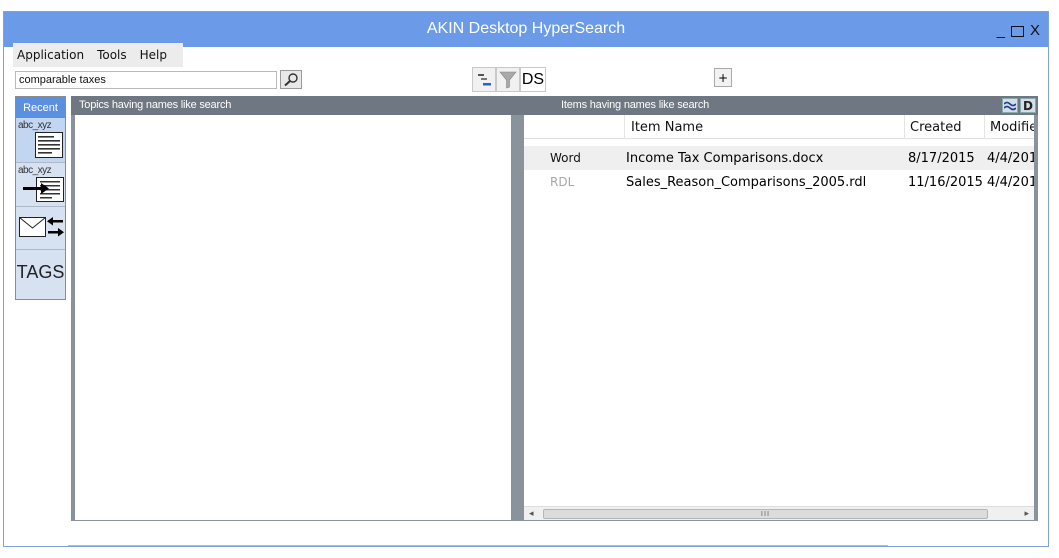  What do you see at coordinates (478, 545) in the screenshot?
I see `bottom-divider` at bounding box center [478, 545].